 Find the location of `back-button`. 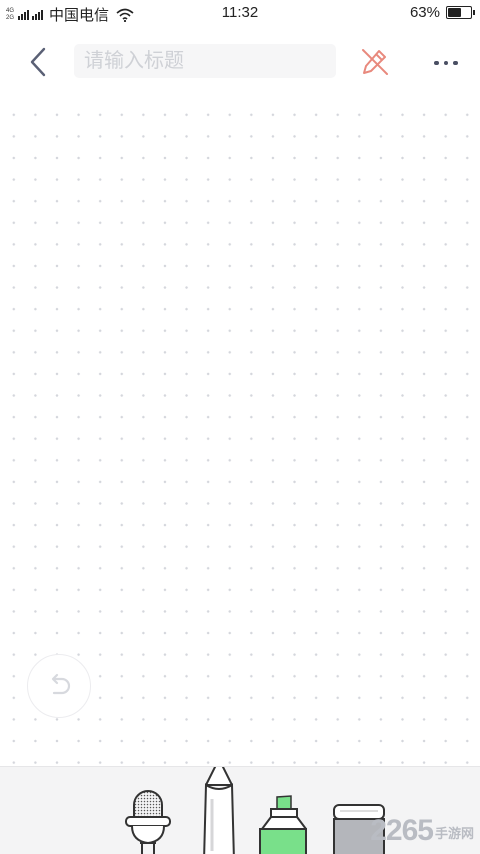

back-button is located at coordinates (38, 62).